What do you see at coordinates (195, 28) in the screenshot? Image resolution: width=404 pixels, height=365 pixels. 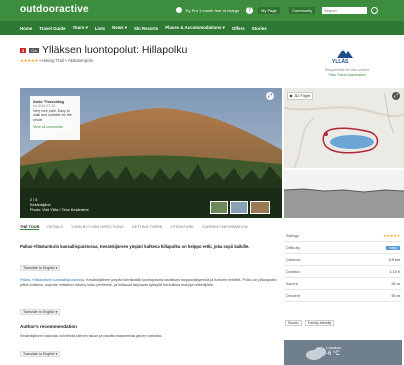 I see `nav-places: Places & Accommodations ▾` at bounding box center [195, 28].